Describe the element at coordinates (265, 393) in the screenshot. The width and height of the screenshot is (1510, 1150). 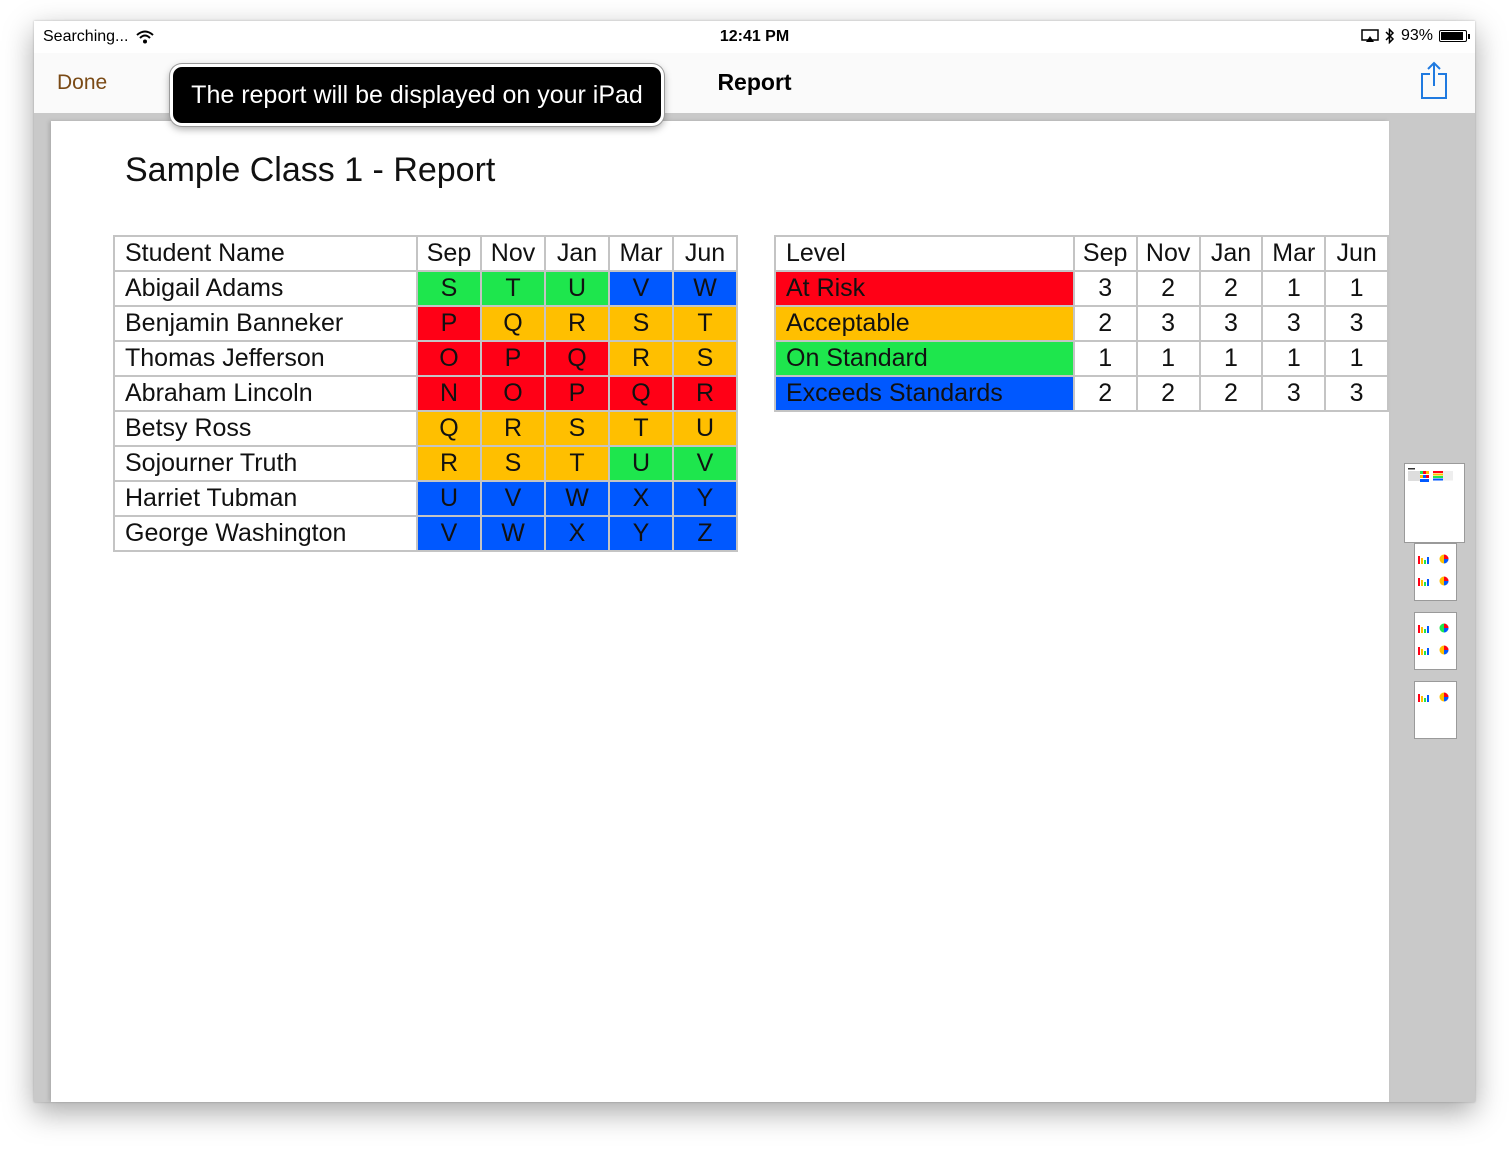
I see `student-name-cell: Abraham Lincoln` at that location.